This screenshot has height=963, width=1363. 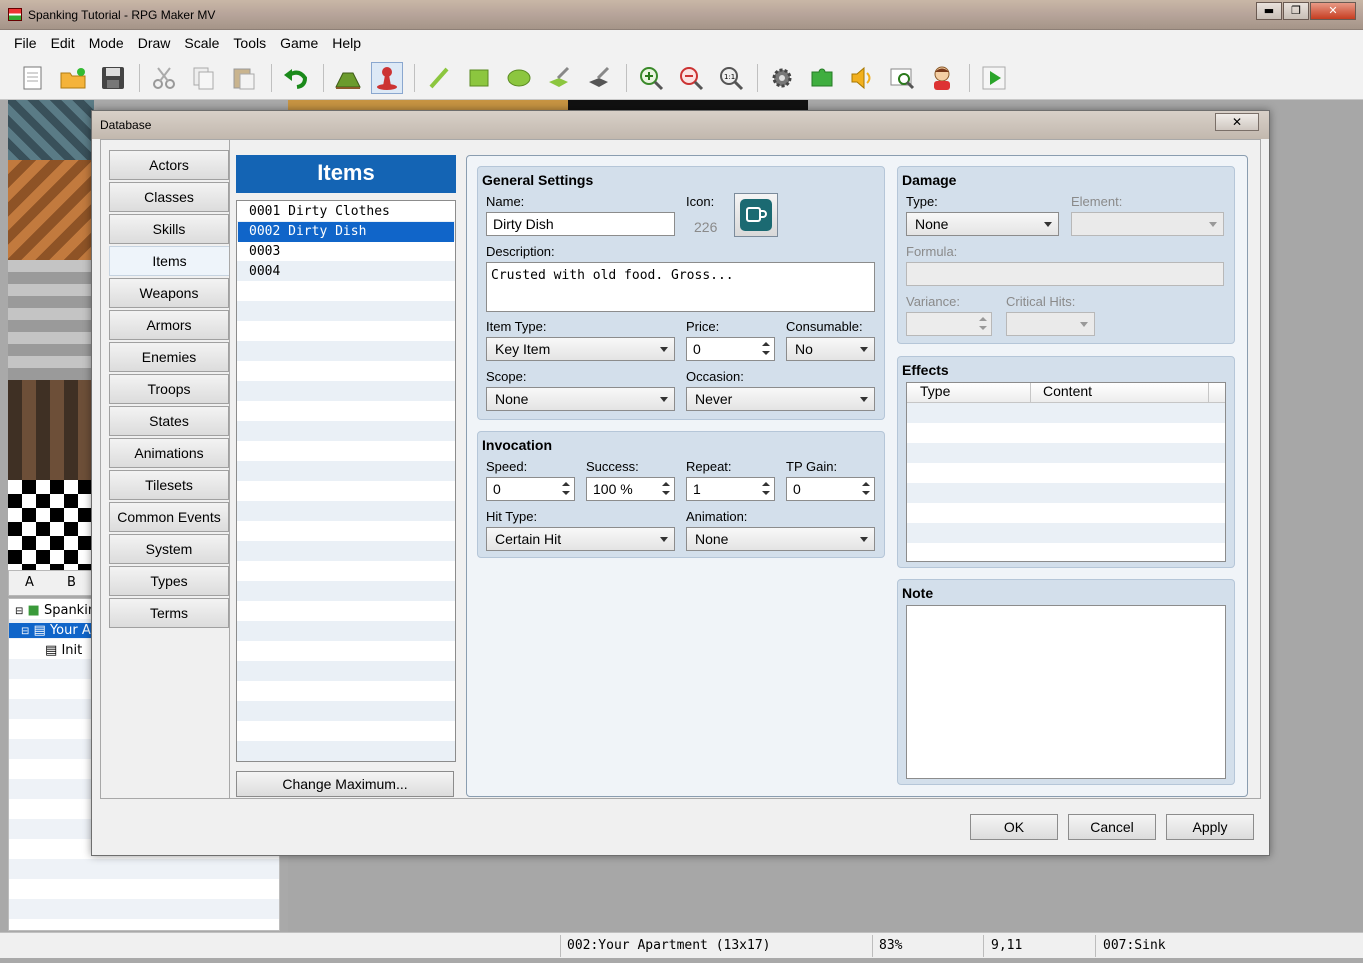 What do you see at coordinates (346, 252) in the screenshot?
I see `list-item: 0003` at bounding box center [346, 252].